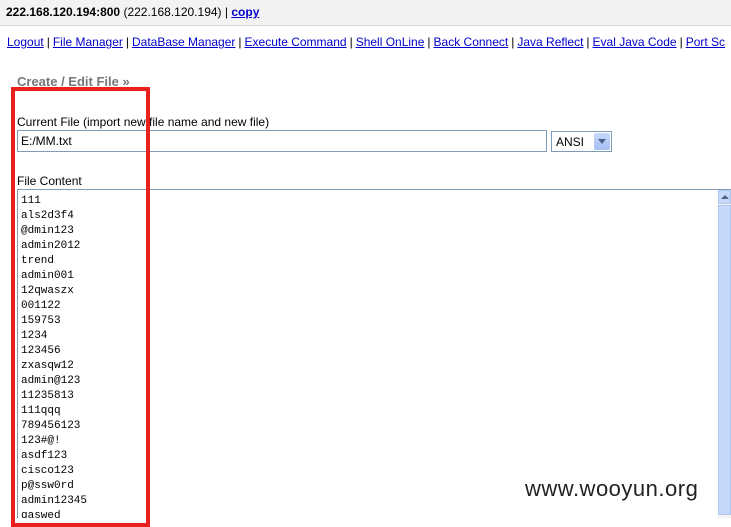 The width and height of the screenshot is (731, 527). What do you see at coordinates (47, 216) in the screenshot?
I see `content-line: als2d3f4` at bounding box center [47, 216].